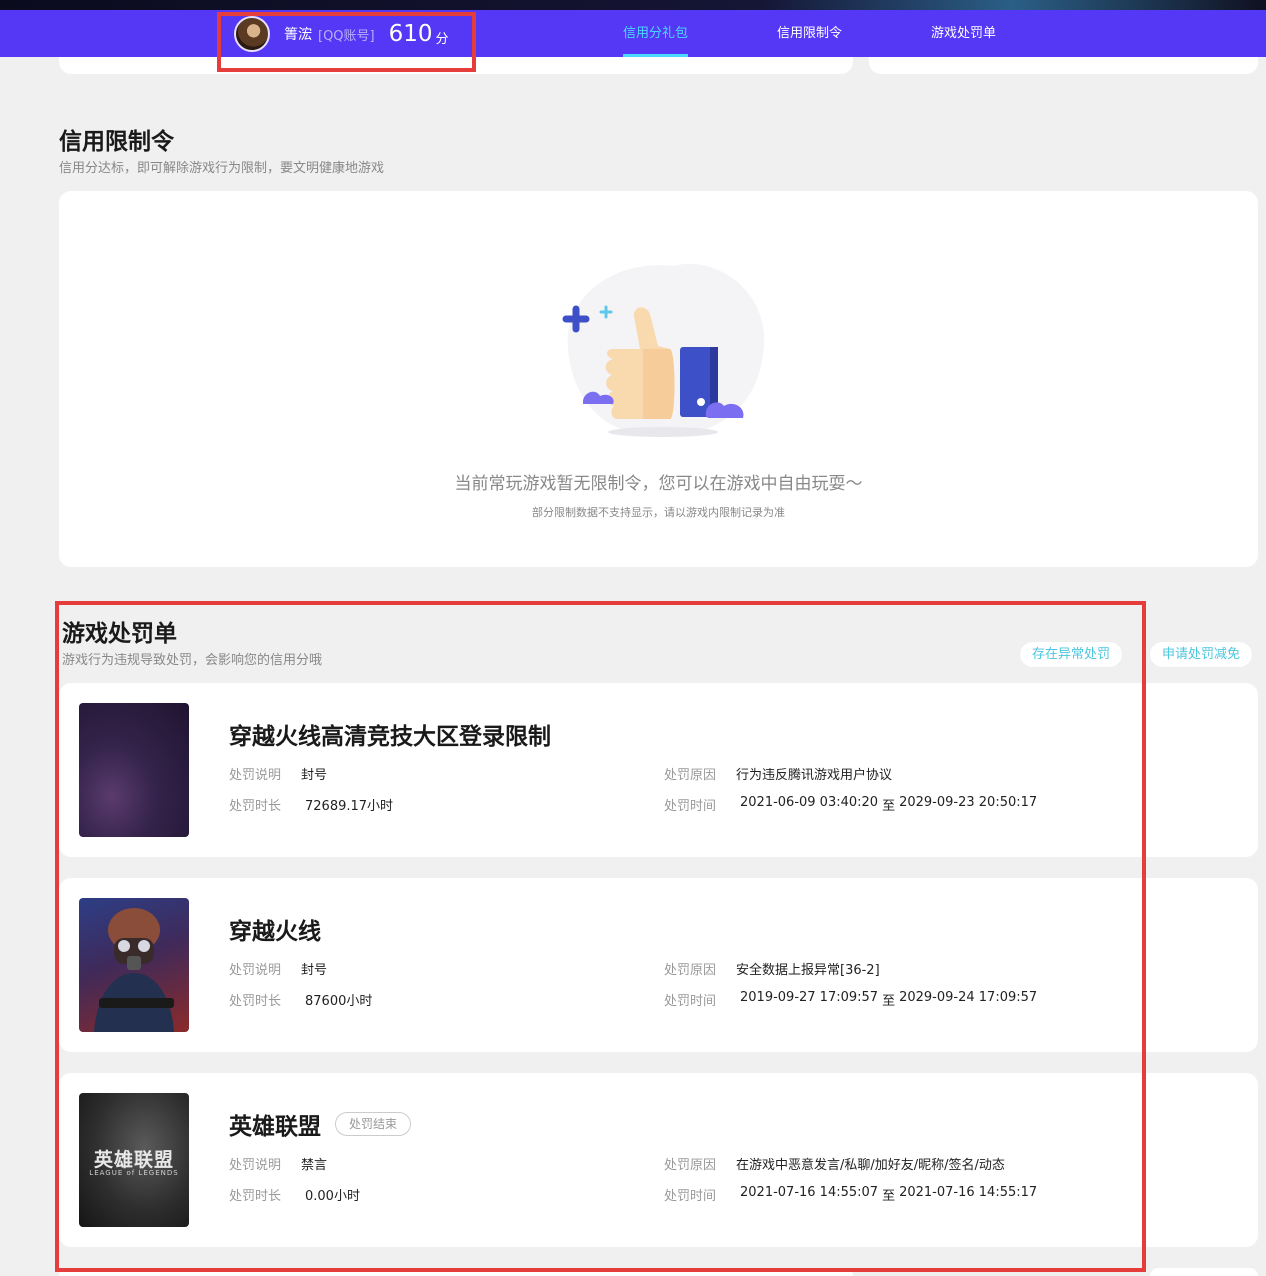 The image size is (1266, 1276). What do you see at coordinates (658, 484) in the screenshot?
I see `empty-state-text: 当前常玩游戏暂无限制令，您可以在游戏中自由玩耍～` at bounding box center [658, 484].